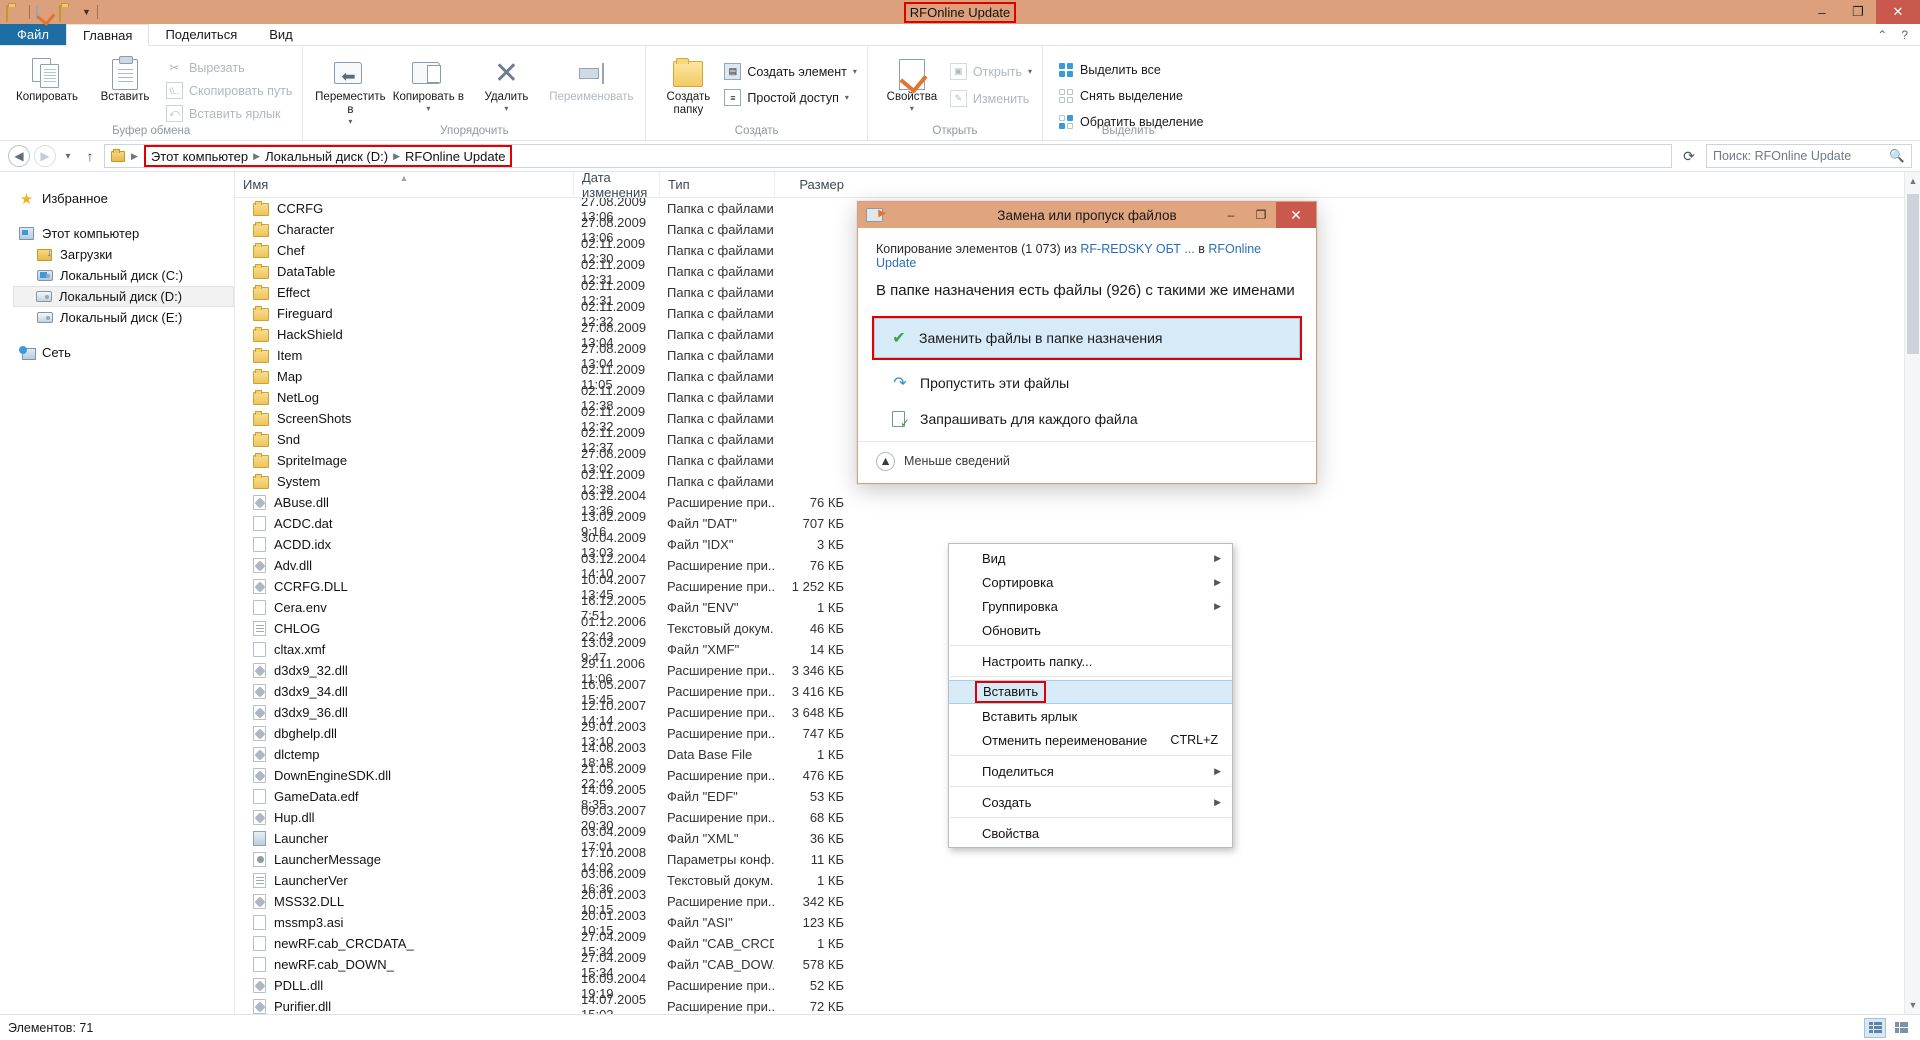 The height and width of the screenshot is (1040, 1920). Describe the element at coordinates (1090, 606) in the screenshot. I see `menu-item-группировка: Группировка ▶` at that location.